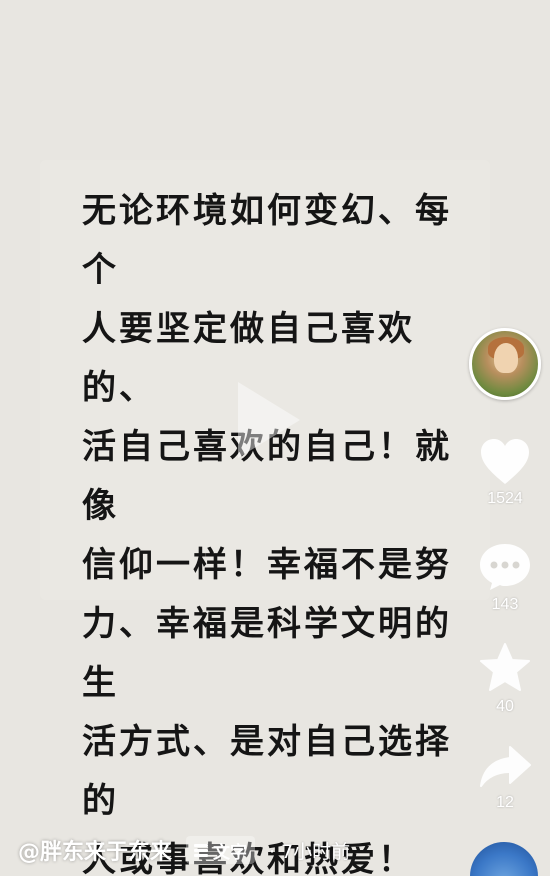  What do you see at coordinates (505, 498) in the screenshot?
I see `like-count: 1524` at bounding box center [505, 498].